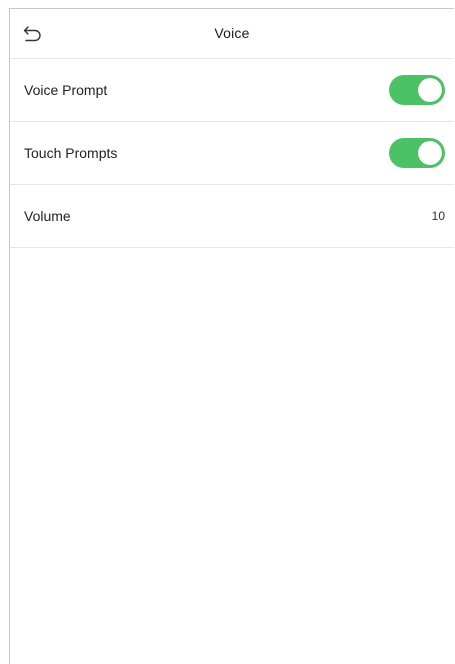  I want to click on voice-prompt-row: Voice Prompt, so click(232, 90).